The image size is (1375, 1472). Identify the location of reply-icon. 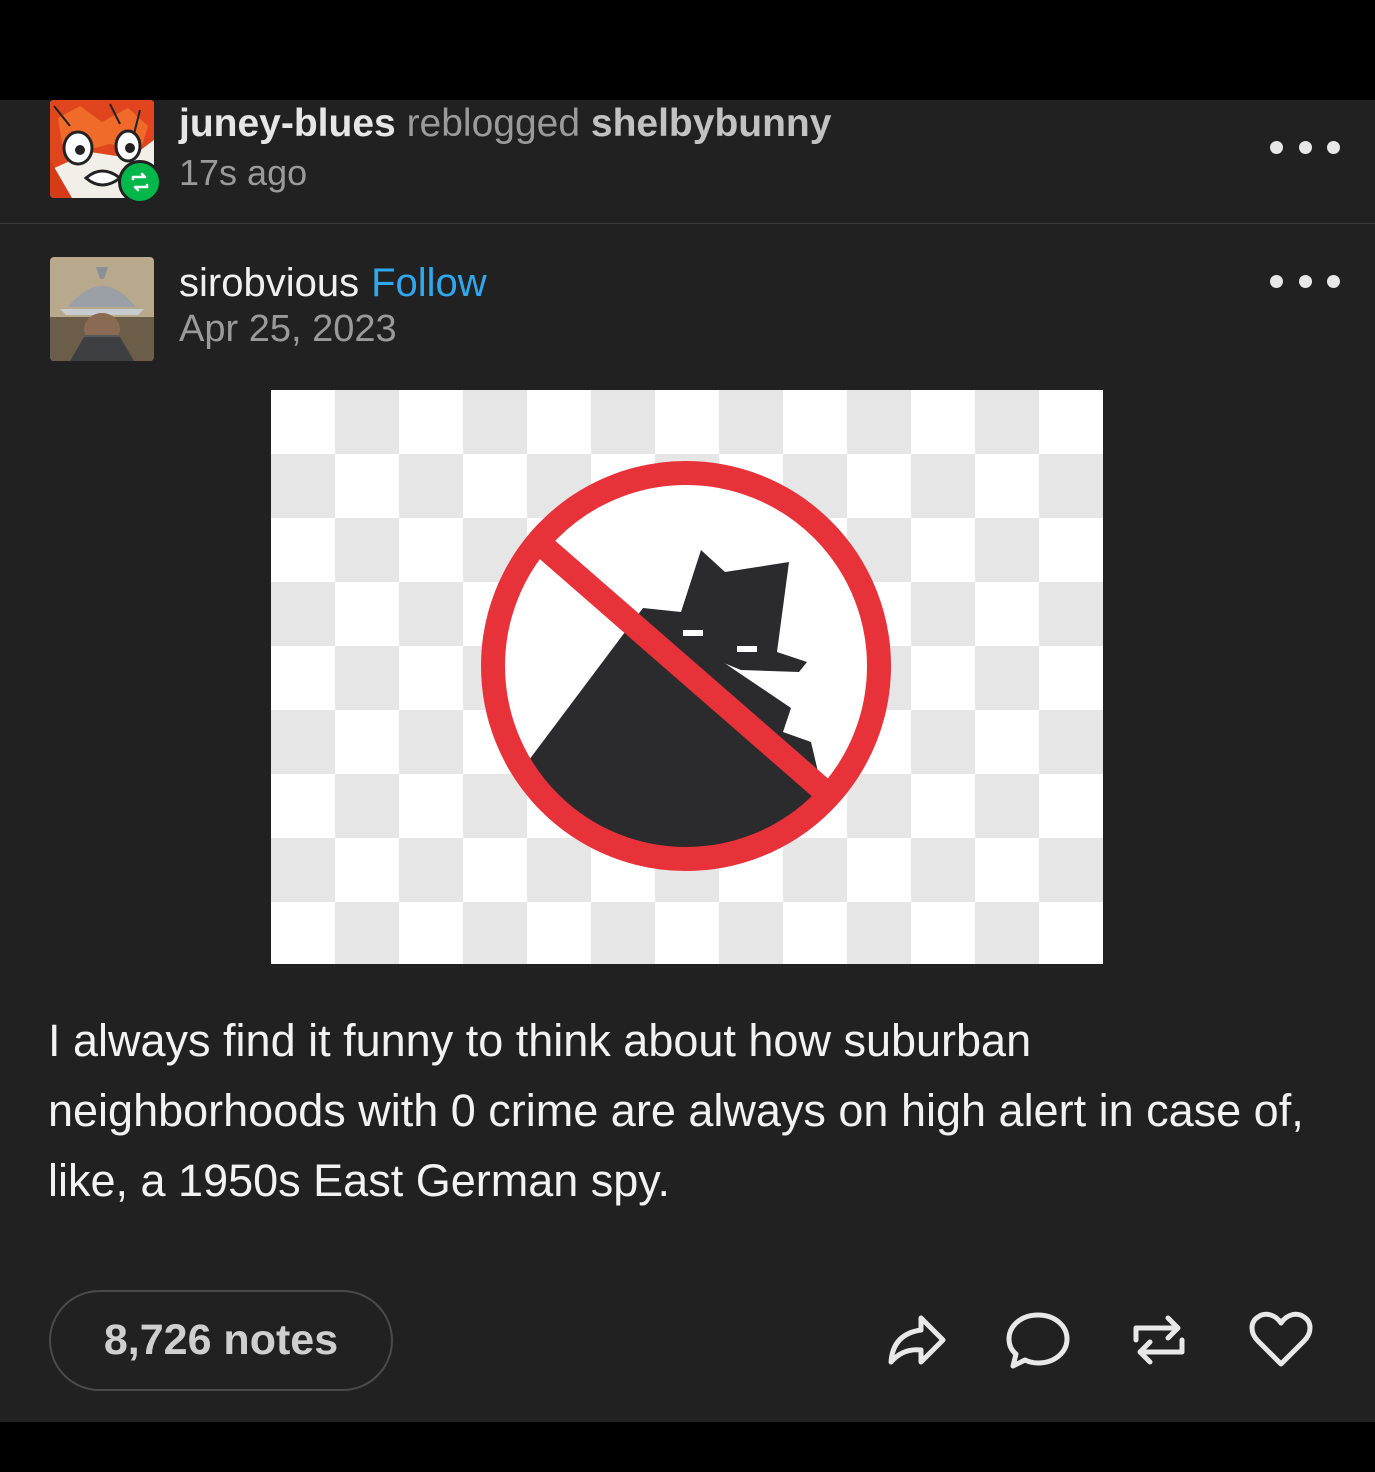
(1038, 1340).